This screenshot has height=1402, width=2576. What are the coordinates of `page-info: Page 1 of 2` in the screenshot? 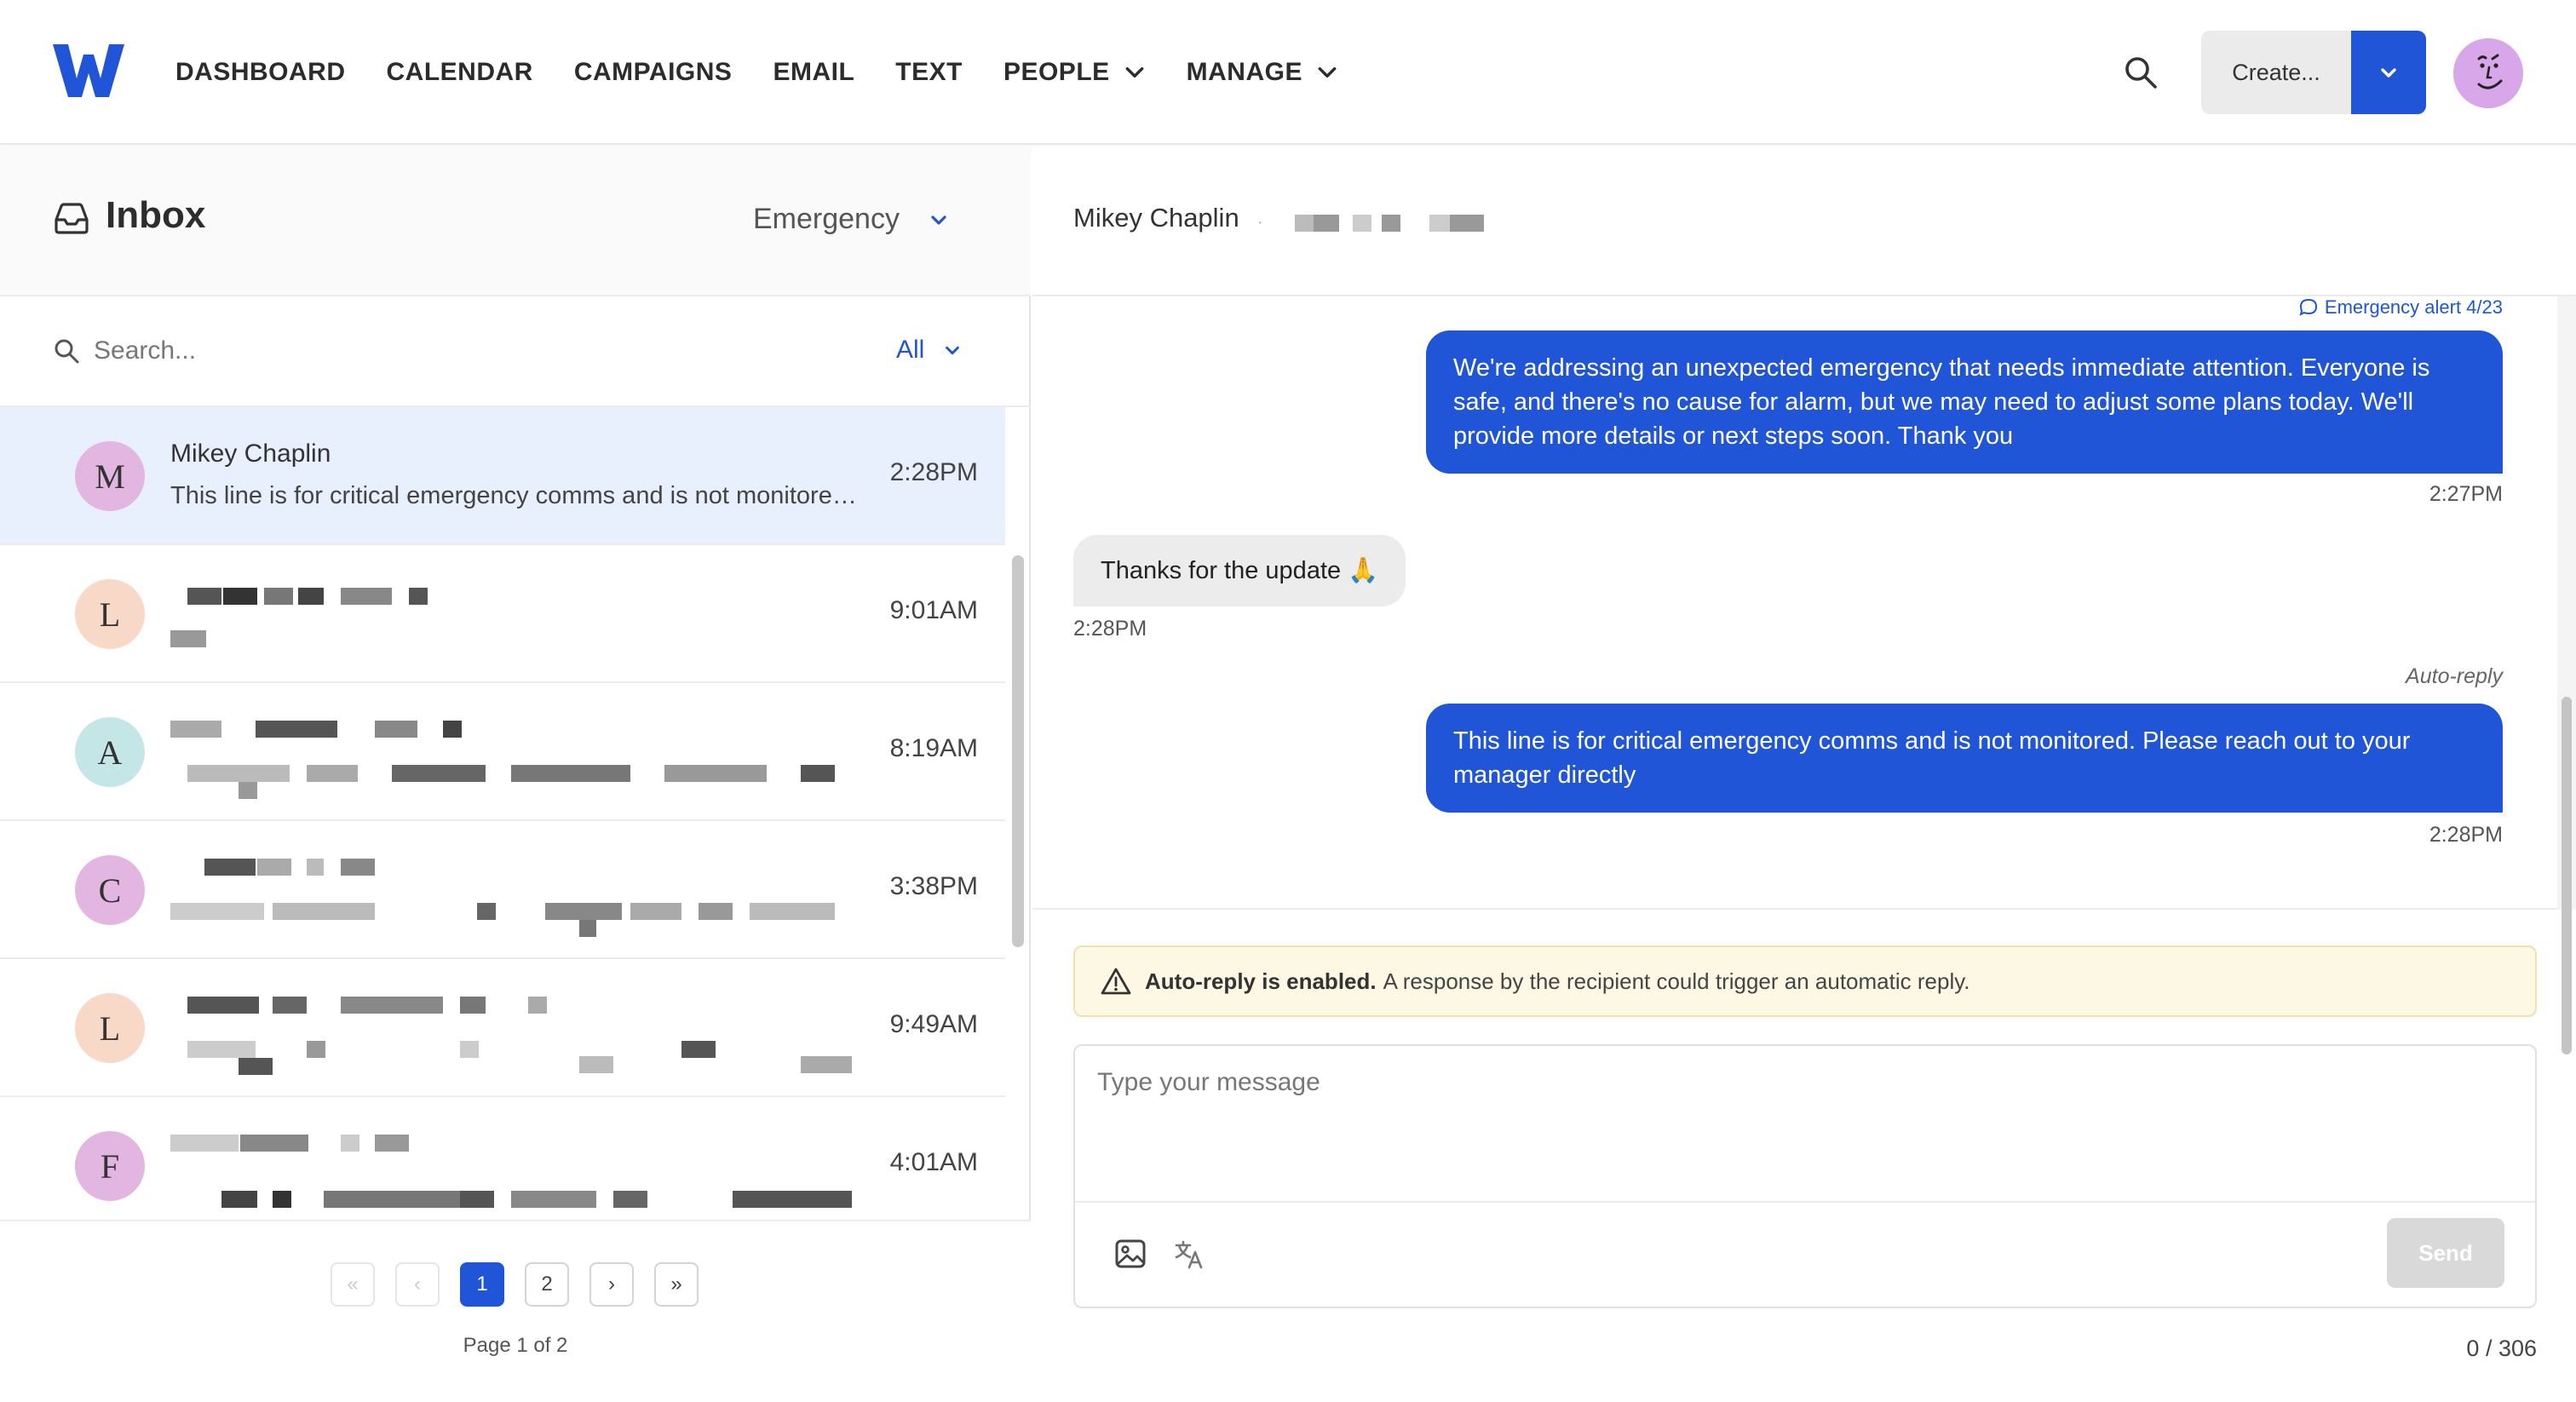 It's located at (515, 1345).